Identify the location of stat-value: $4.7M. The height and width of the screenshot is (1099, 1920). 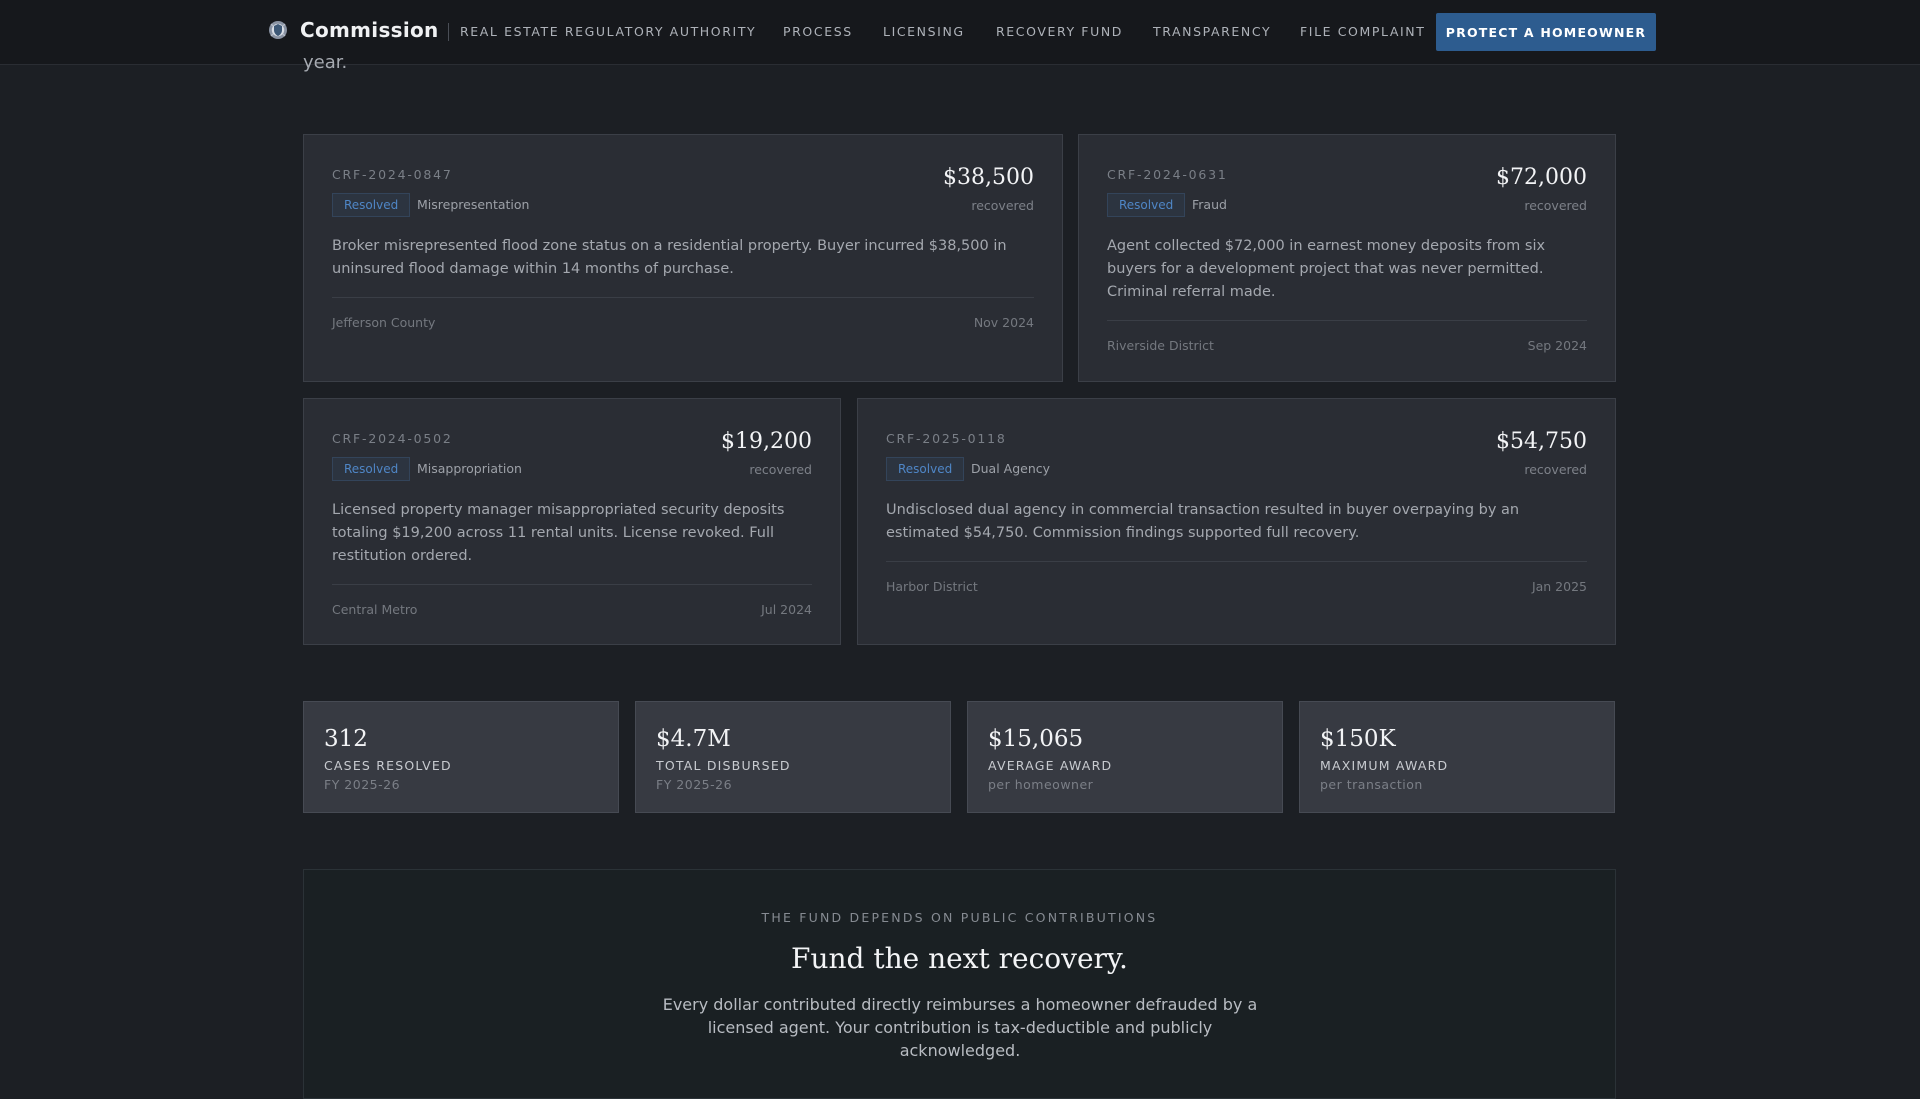
(693, 739).